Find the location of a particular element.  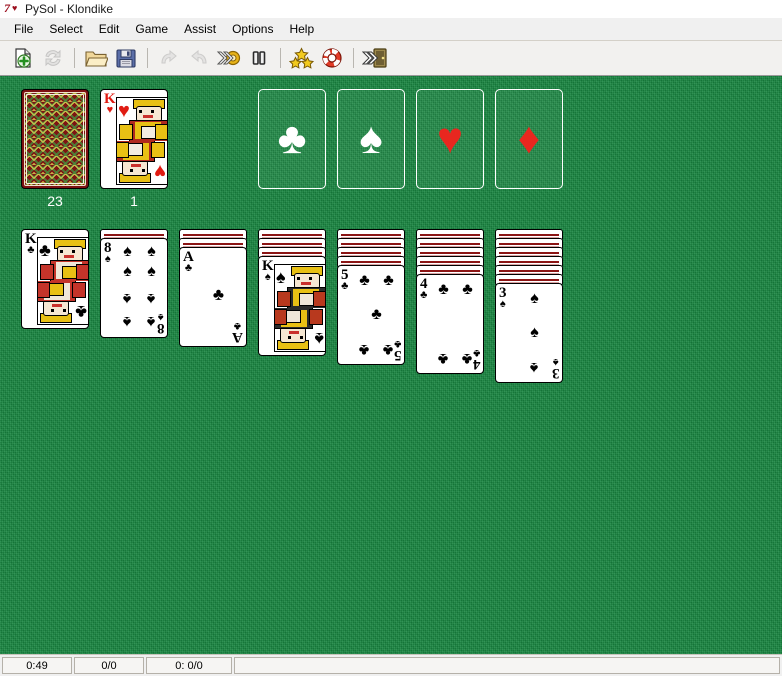

foundation-spades: ♠ is located at coordinates (371, 139).